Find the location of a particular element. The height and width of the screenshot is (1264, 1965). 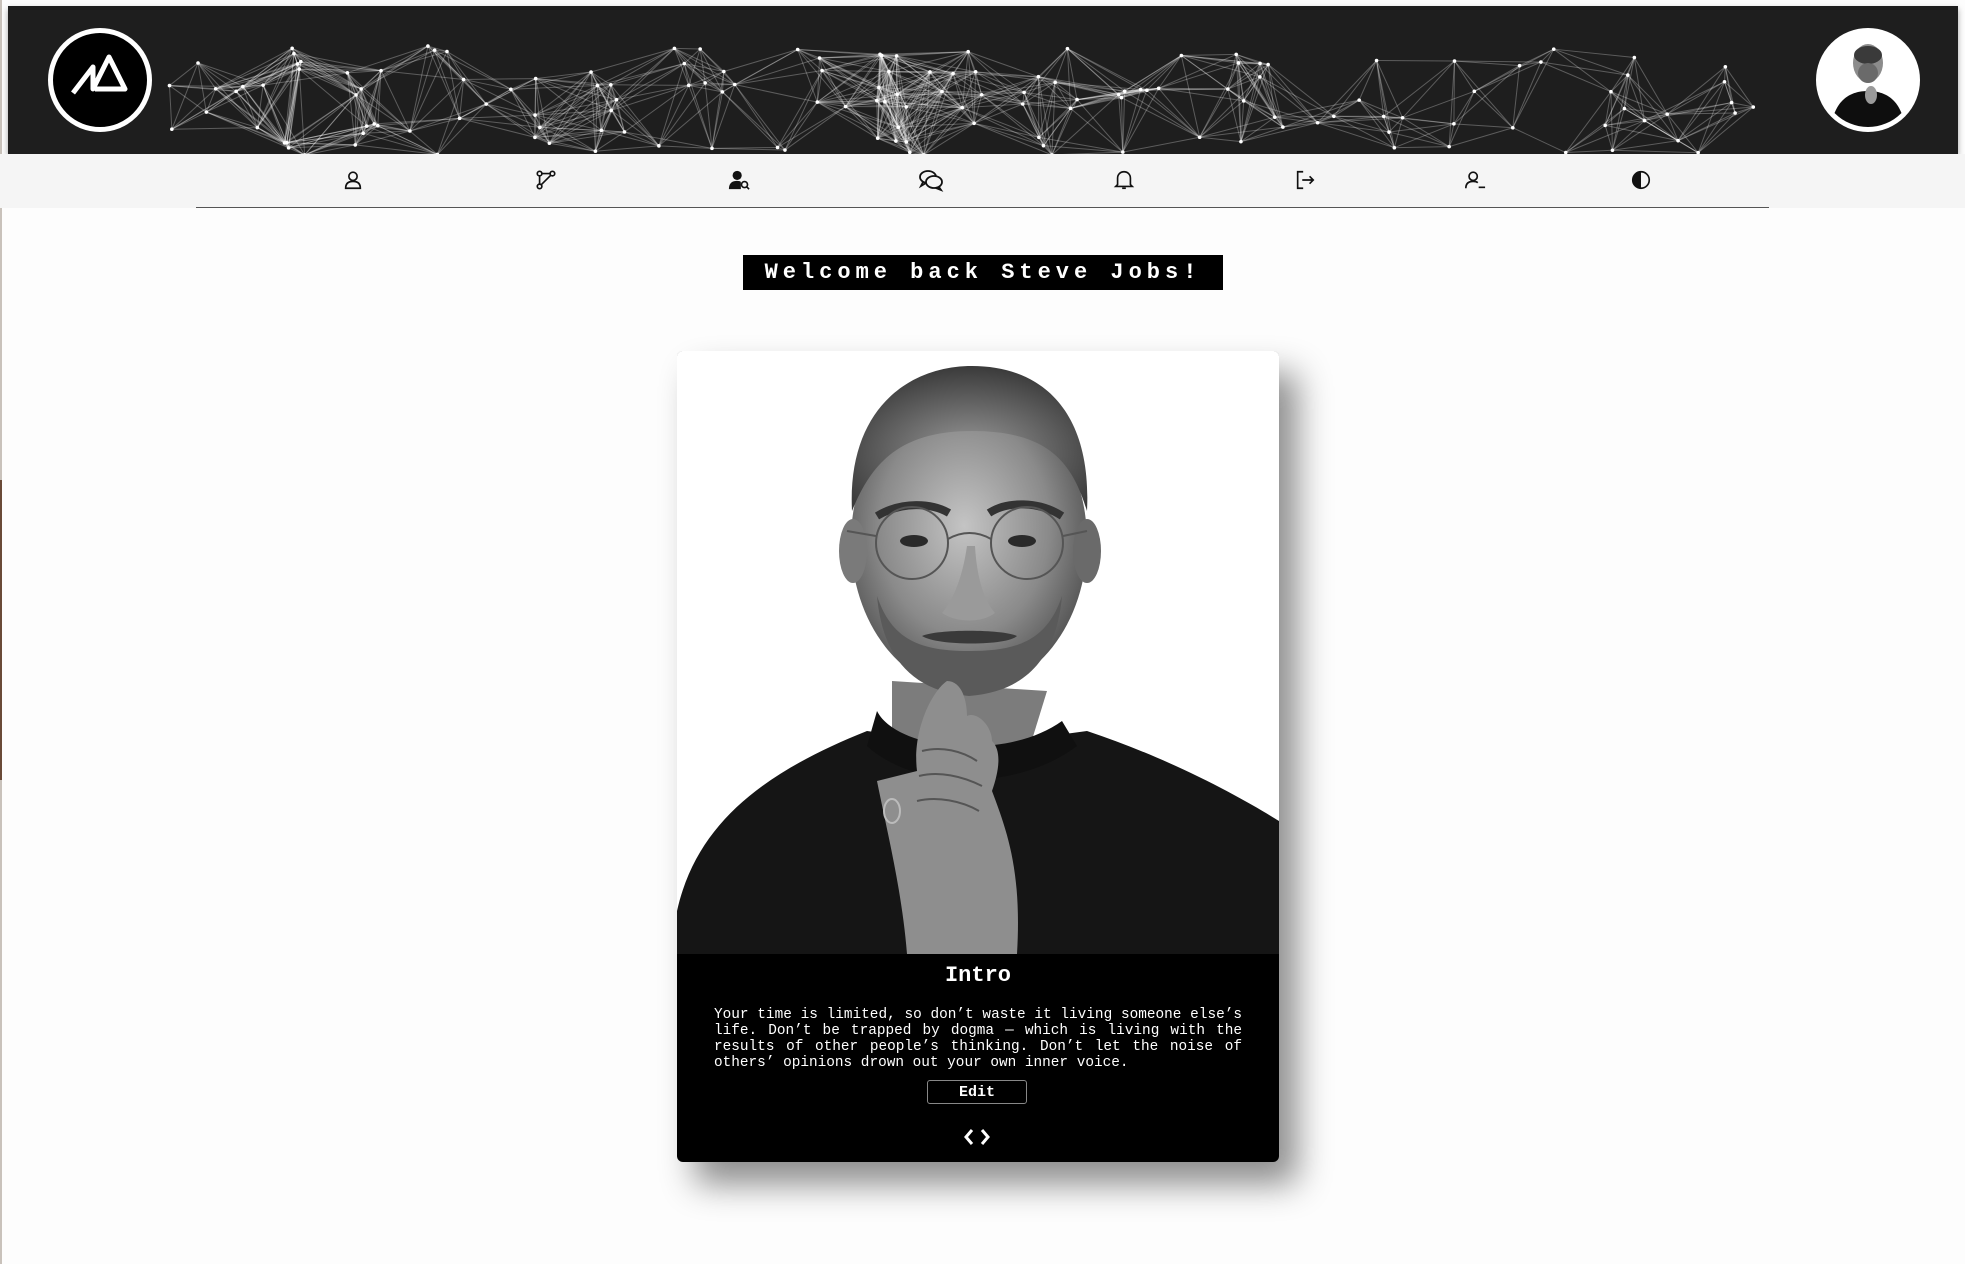

welcome-banner: Welcome back Steve Jobs! is located at coordinates (983, 272).